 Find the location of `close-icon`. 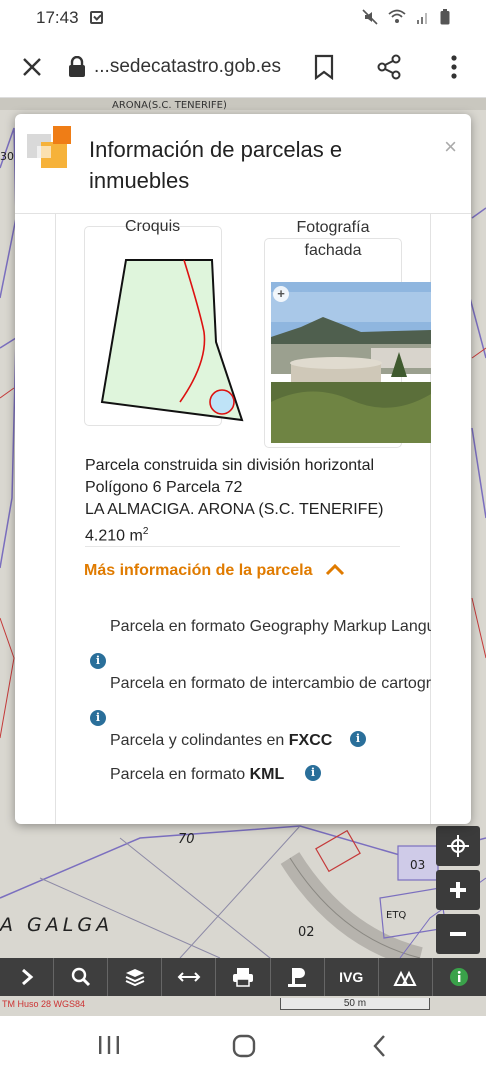

close-icon is located at coordinates (32, 67).